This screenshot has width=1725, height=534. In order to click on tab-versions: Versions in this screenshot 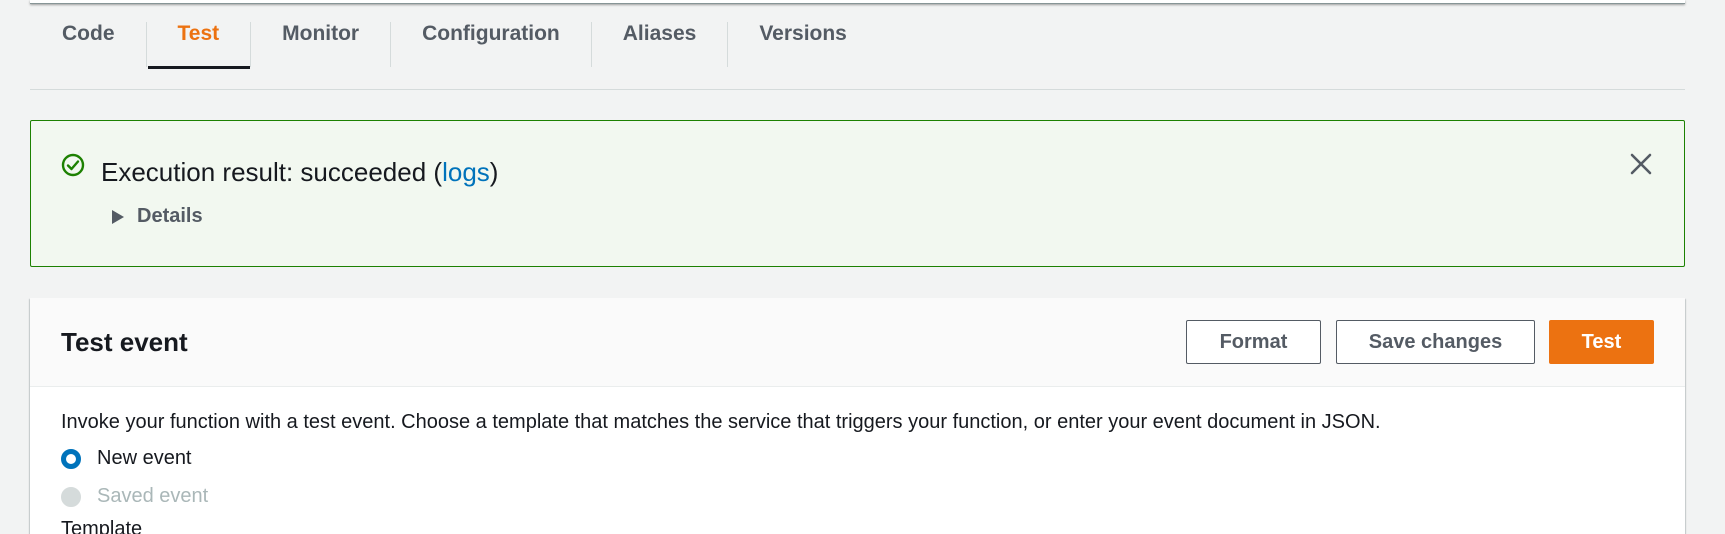, I will do `click(803, 34)`.